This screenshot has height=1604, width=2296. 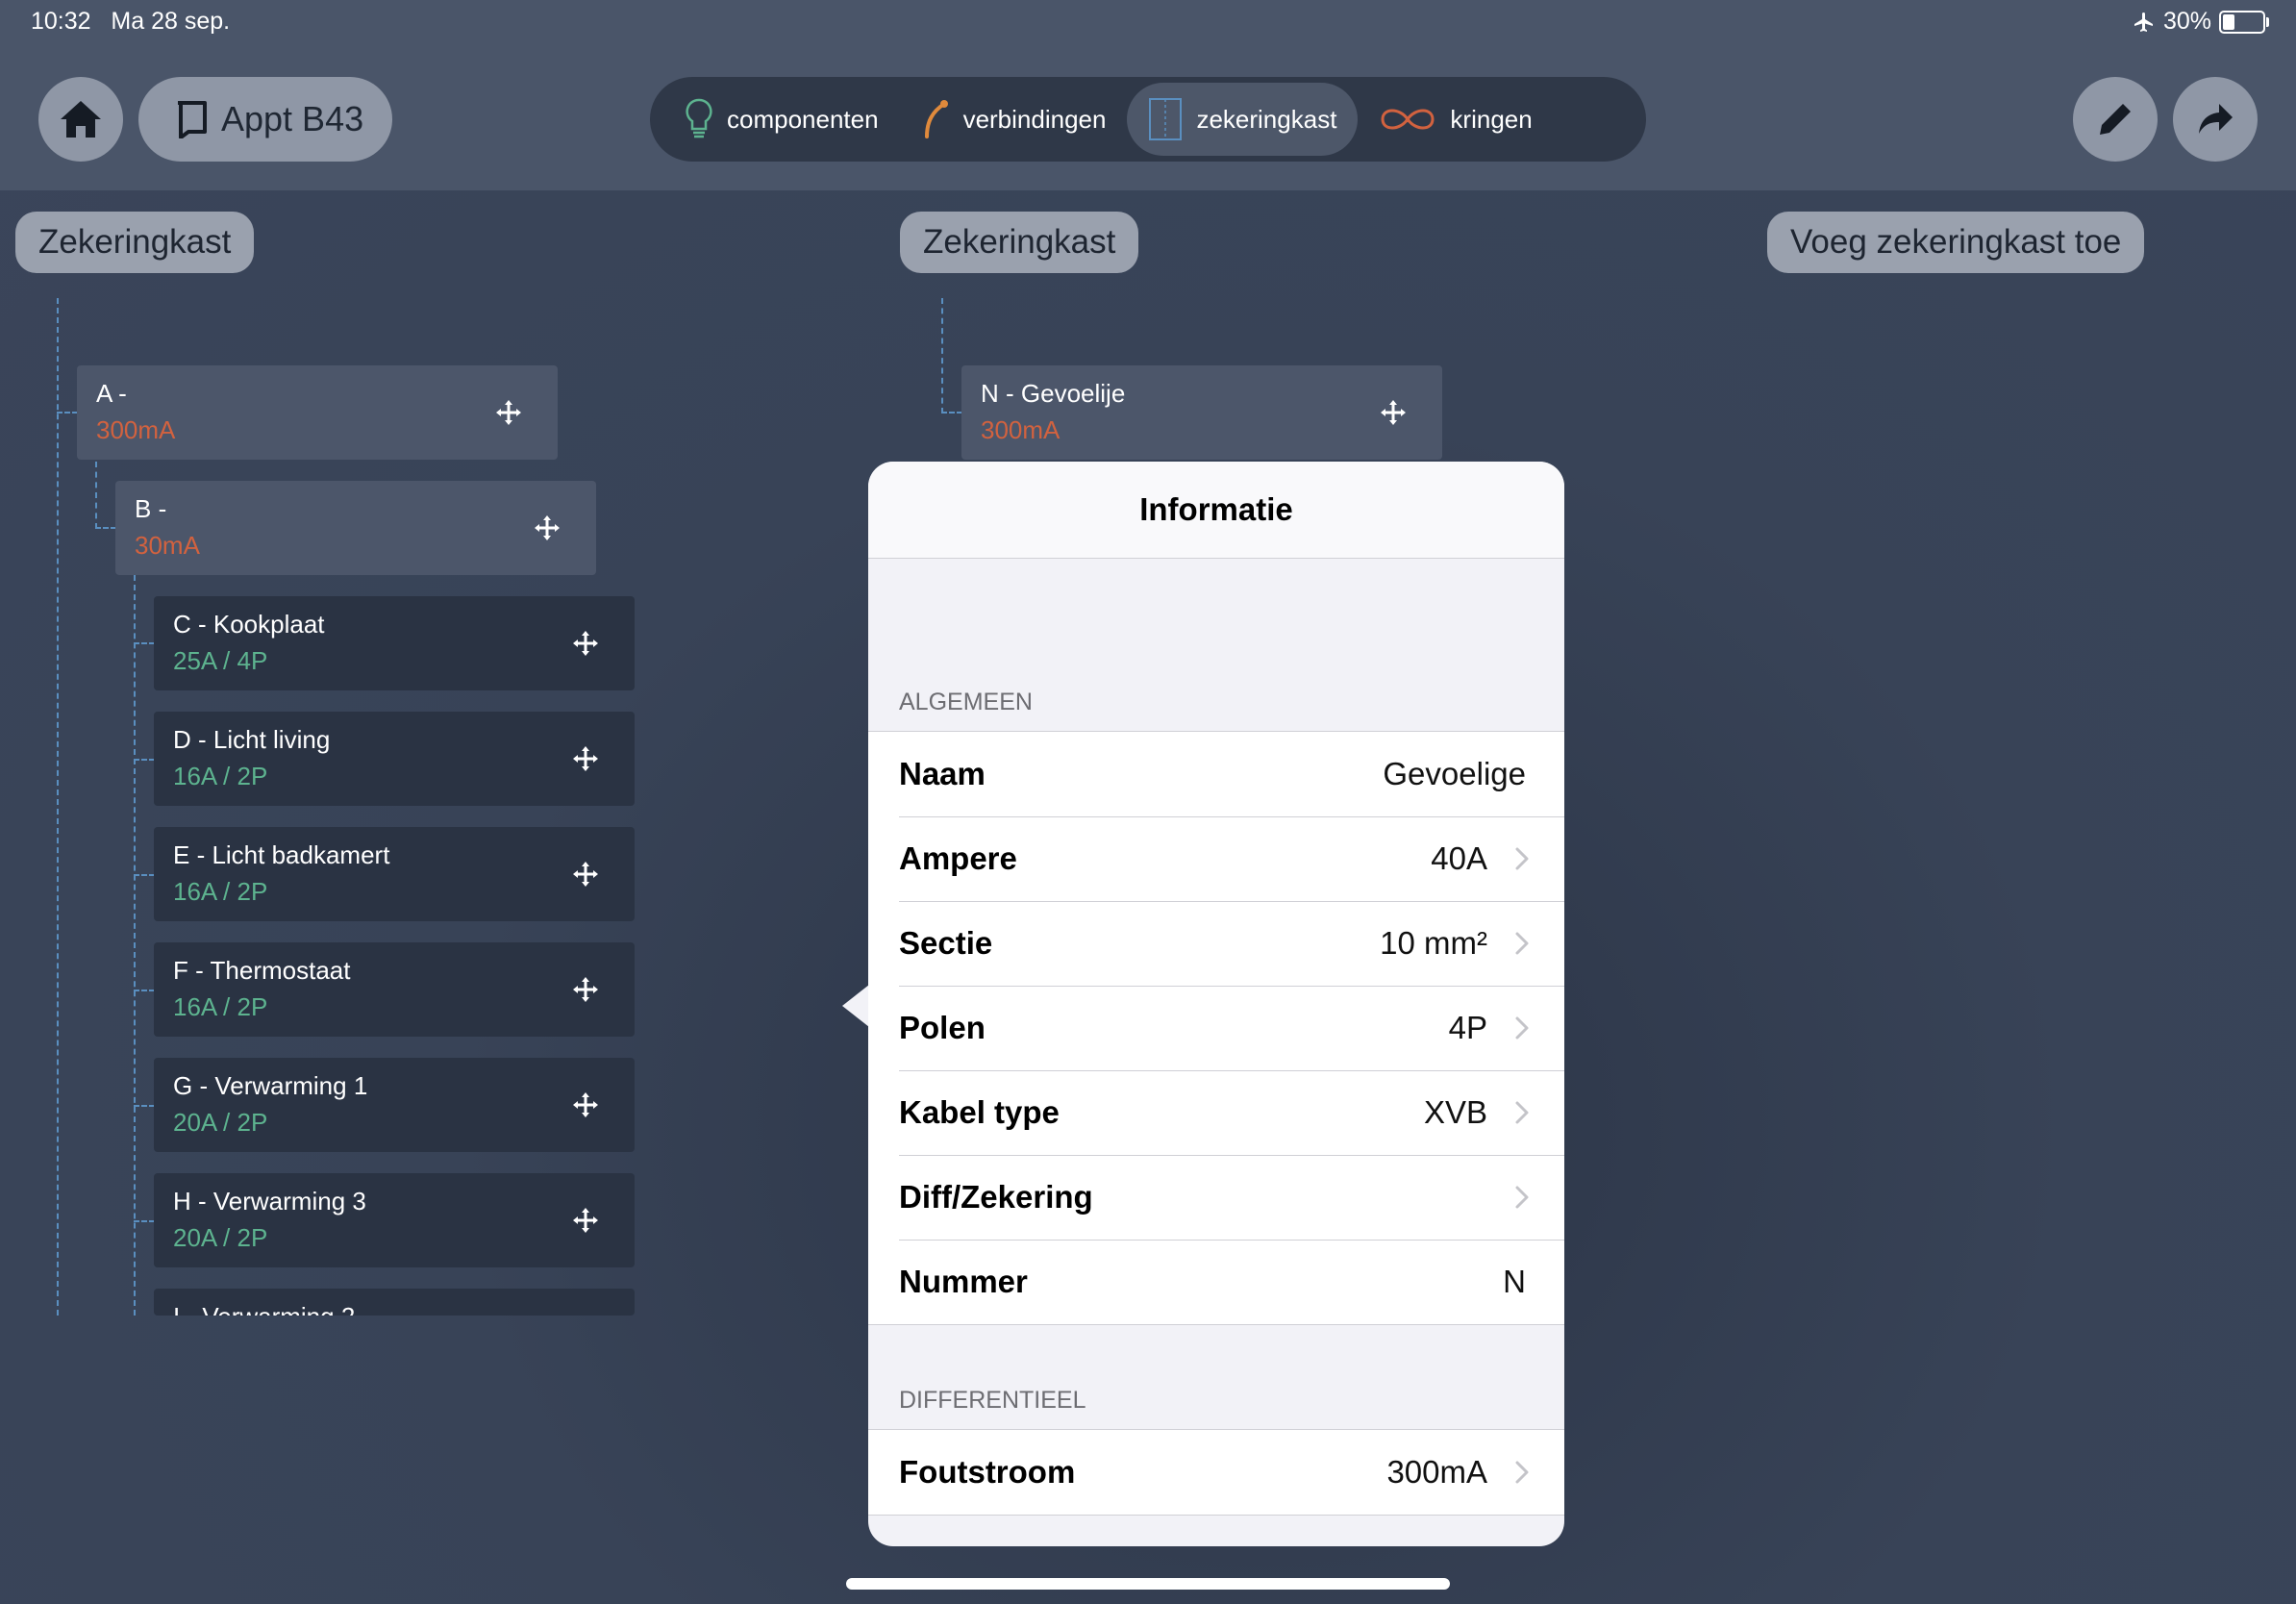 I want to click on middle-fusebox-chip: Zekeringkast, so click(x=1019, y=242).